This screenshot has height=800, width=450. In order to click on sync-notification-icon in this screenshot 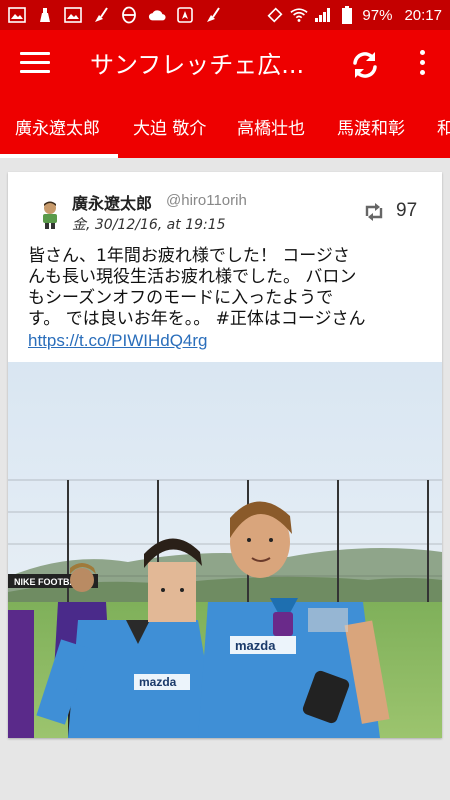, I will do `click(129, 15)`.